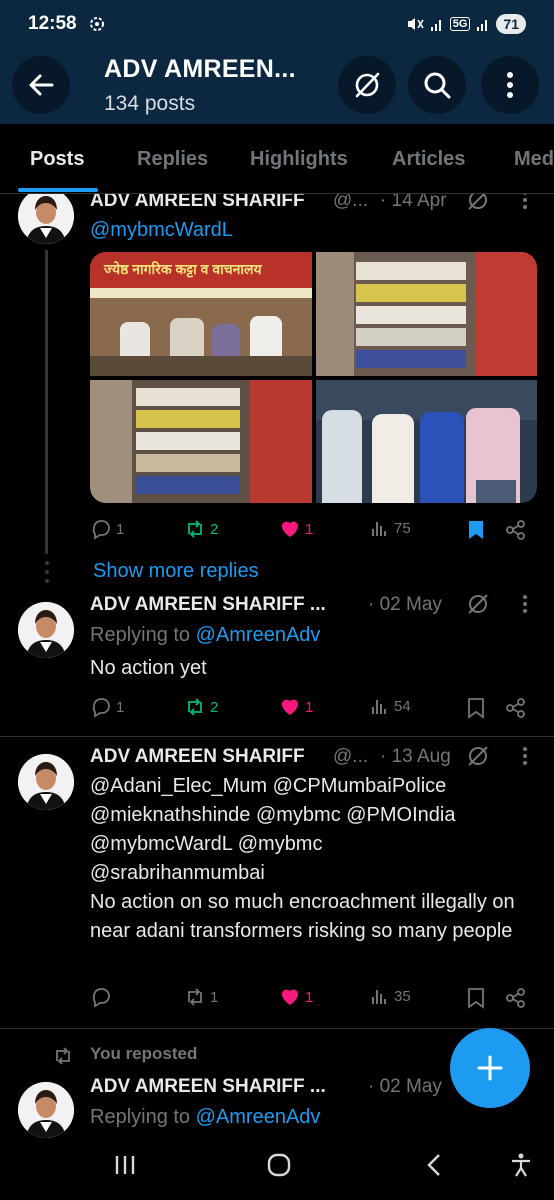  I want to click on mentions-line: @Adani_Elec_Mum @CPMumbaiPolice, so click(315, 786).